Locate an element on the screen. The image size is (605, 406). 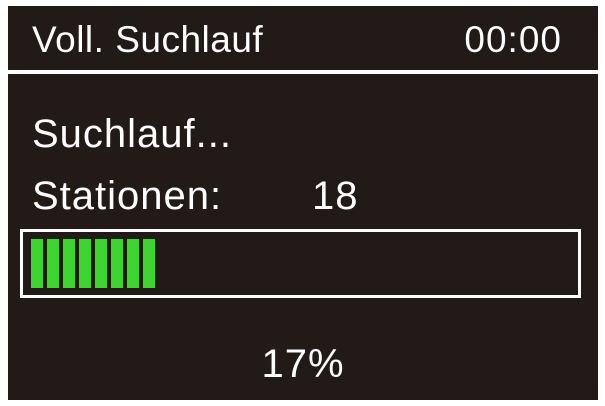
progress-fill is located at coordinates (93, 263).